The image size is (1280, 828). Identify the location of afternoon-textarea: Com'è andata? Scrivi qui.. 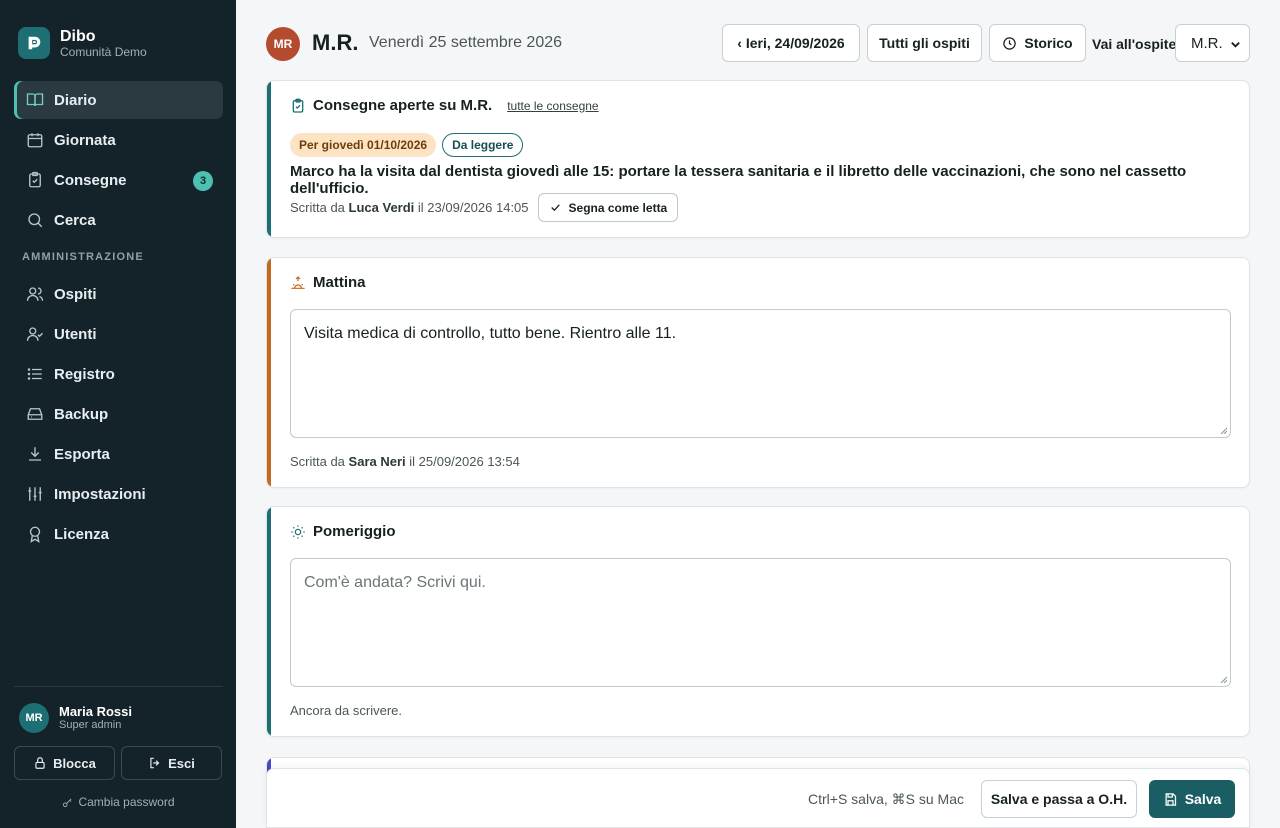
(760, 622).